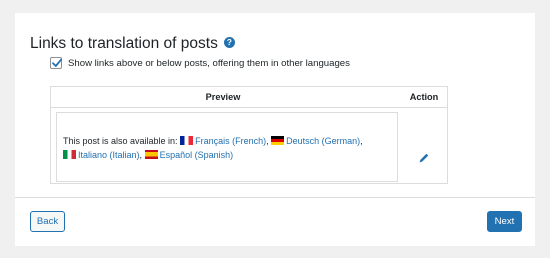 This screenshot has width=550, height=258. Describe the element at coordinates (424, 158) in the screenshot. I see `pencil-icon` at that location.